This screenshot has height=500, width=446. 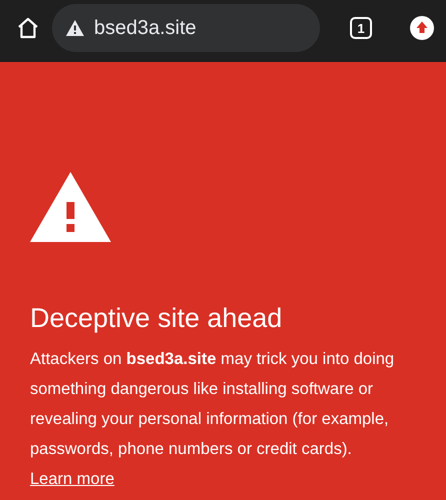 What do you see at coordinates (361, 28) in the screenshot?
I see `tab-switcher-button: 1` at bounding box center [361, 28].